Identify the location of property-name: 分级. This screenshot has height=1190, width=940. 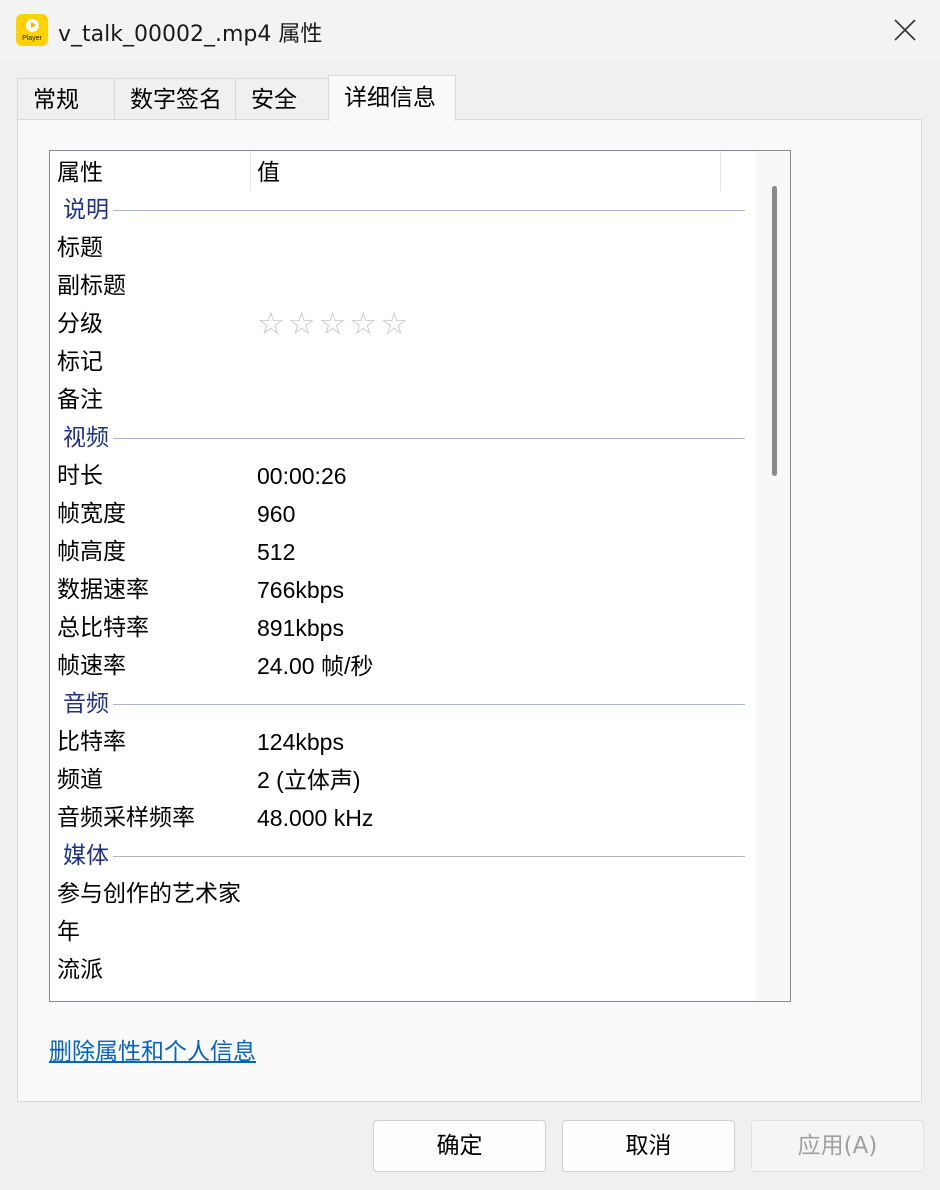
(80, 324).